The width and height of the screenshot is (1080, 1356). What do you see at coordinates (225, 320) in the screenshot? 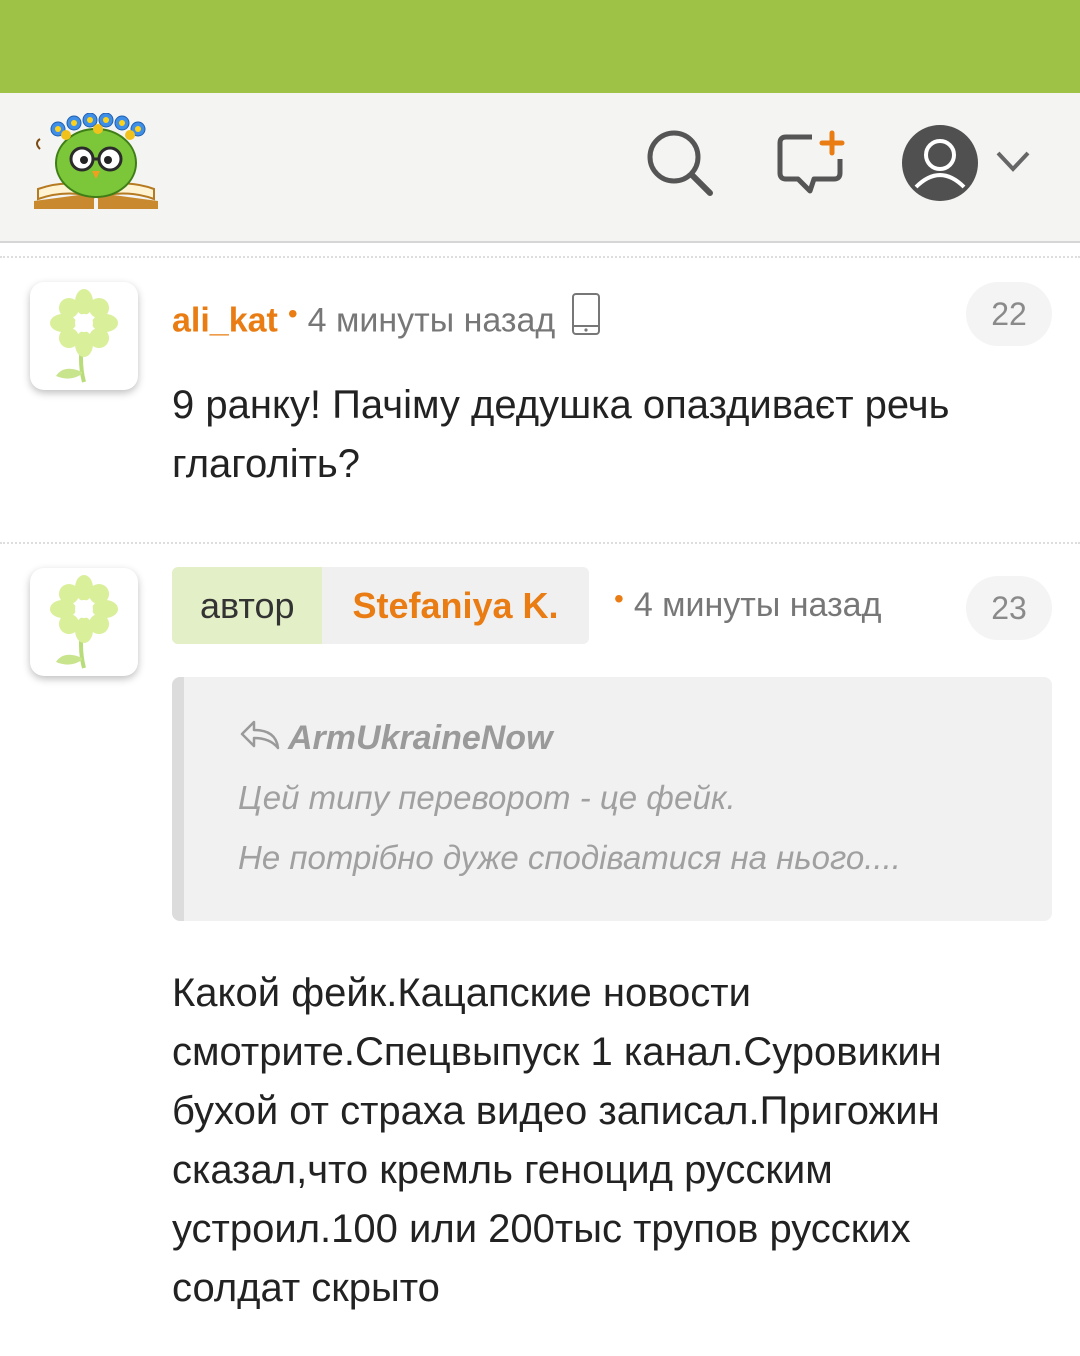
I see `comment-username: ali_kat` at bounding box center [225, 320].